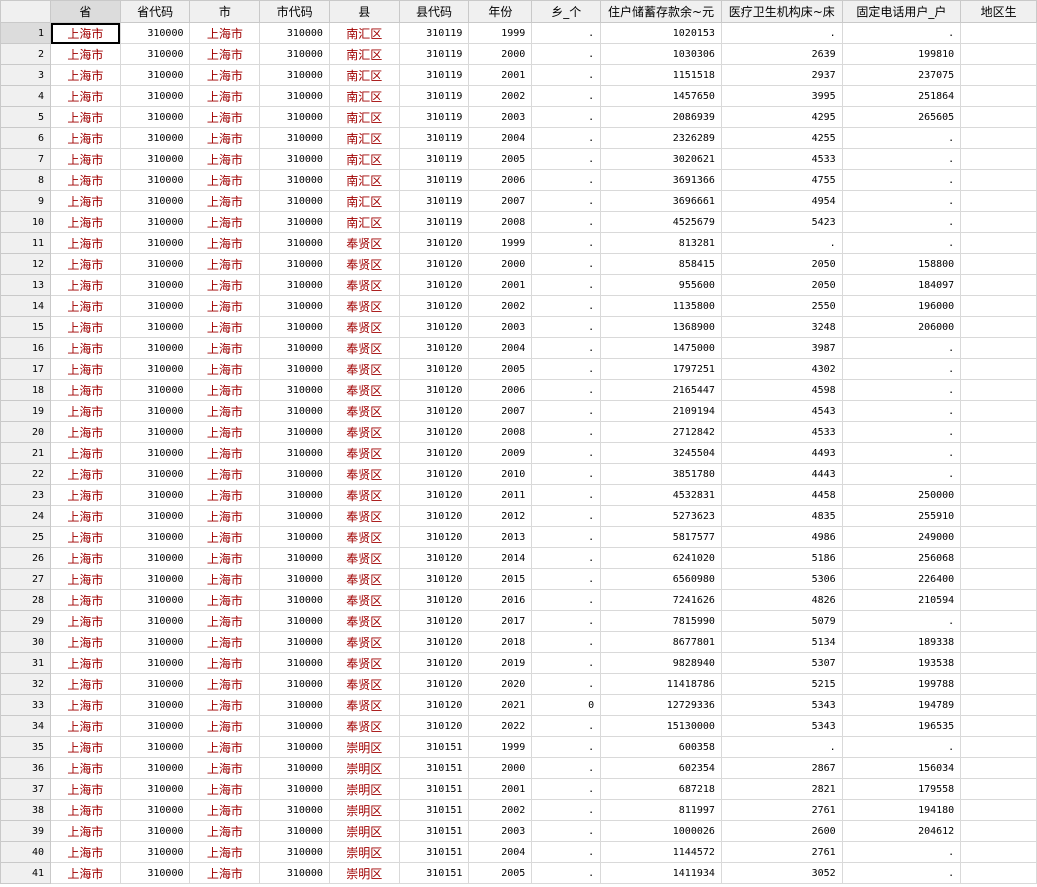 The image size is (1037, 887). Describe the element at coordinates (26, 348) in the screenshot. I see `row-number: 16` at that location.